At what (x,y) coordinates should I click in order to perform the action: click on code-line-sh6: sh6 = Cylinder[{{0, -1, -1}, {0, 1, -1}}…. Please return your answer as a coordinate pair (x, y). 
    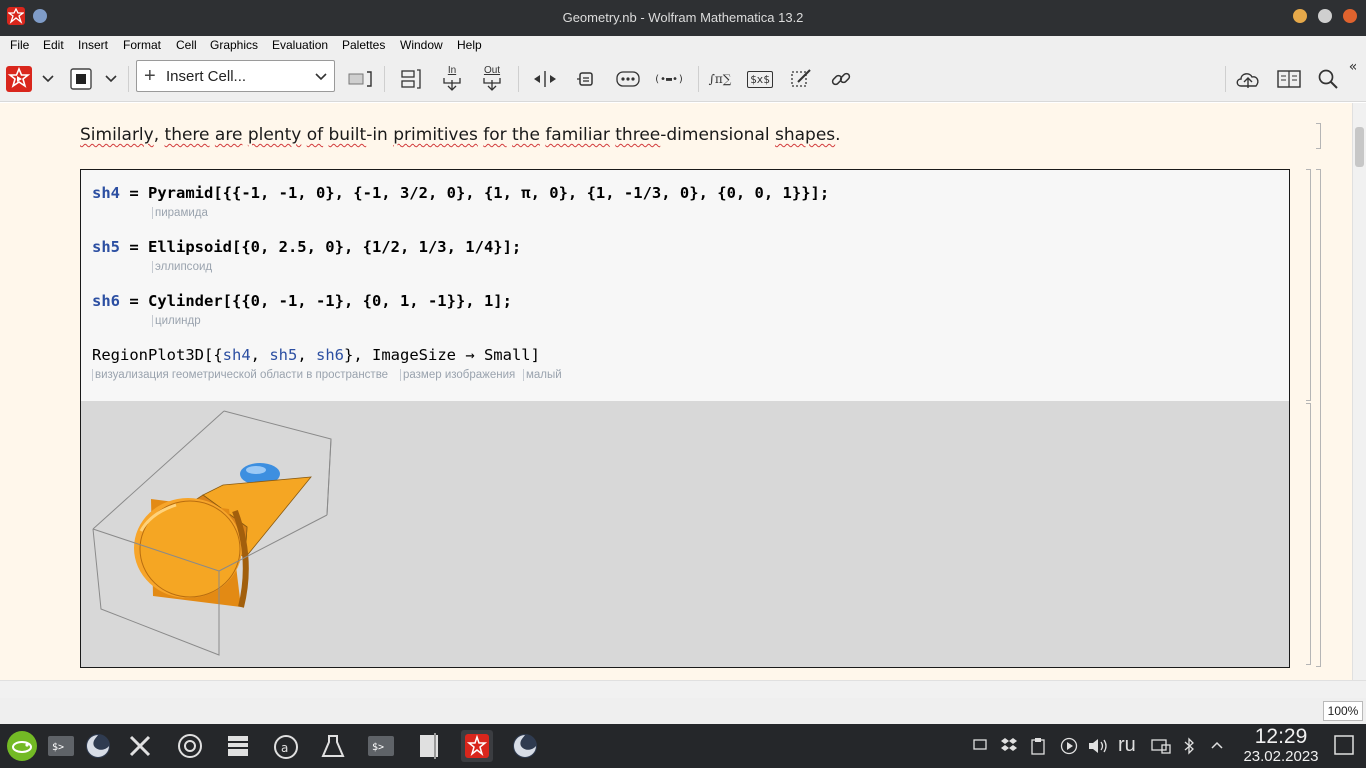
    Looking at the image, I should click on (302, 301).